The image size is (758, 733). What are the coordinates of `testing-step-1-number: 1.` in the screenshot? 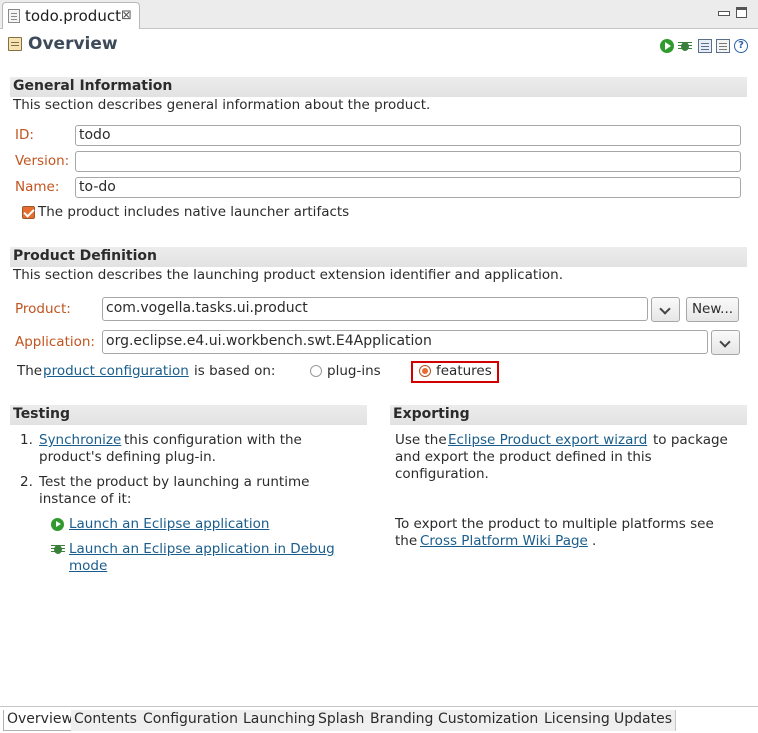 It's located at (26, 440).